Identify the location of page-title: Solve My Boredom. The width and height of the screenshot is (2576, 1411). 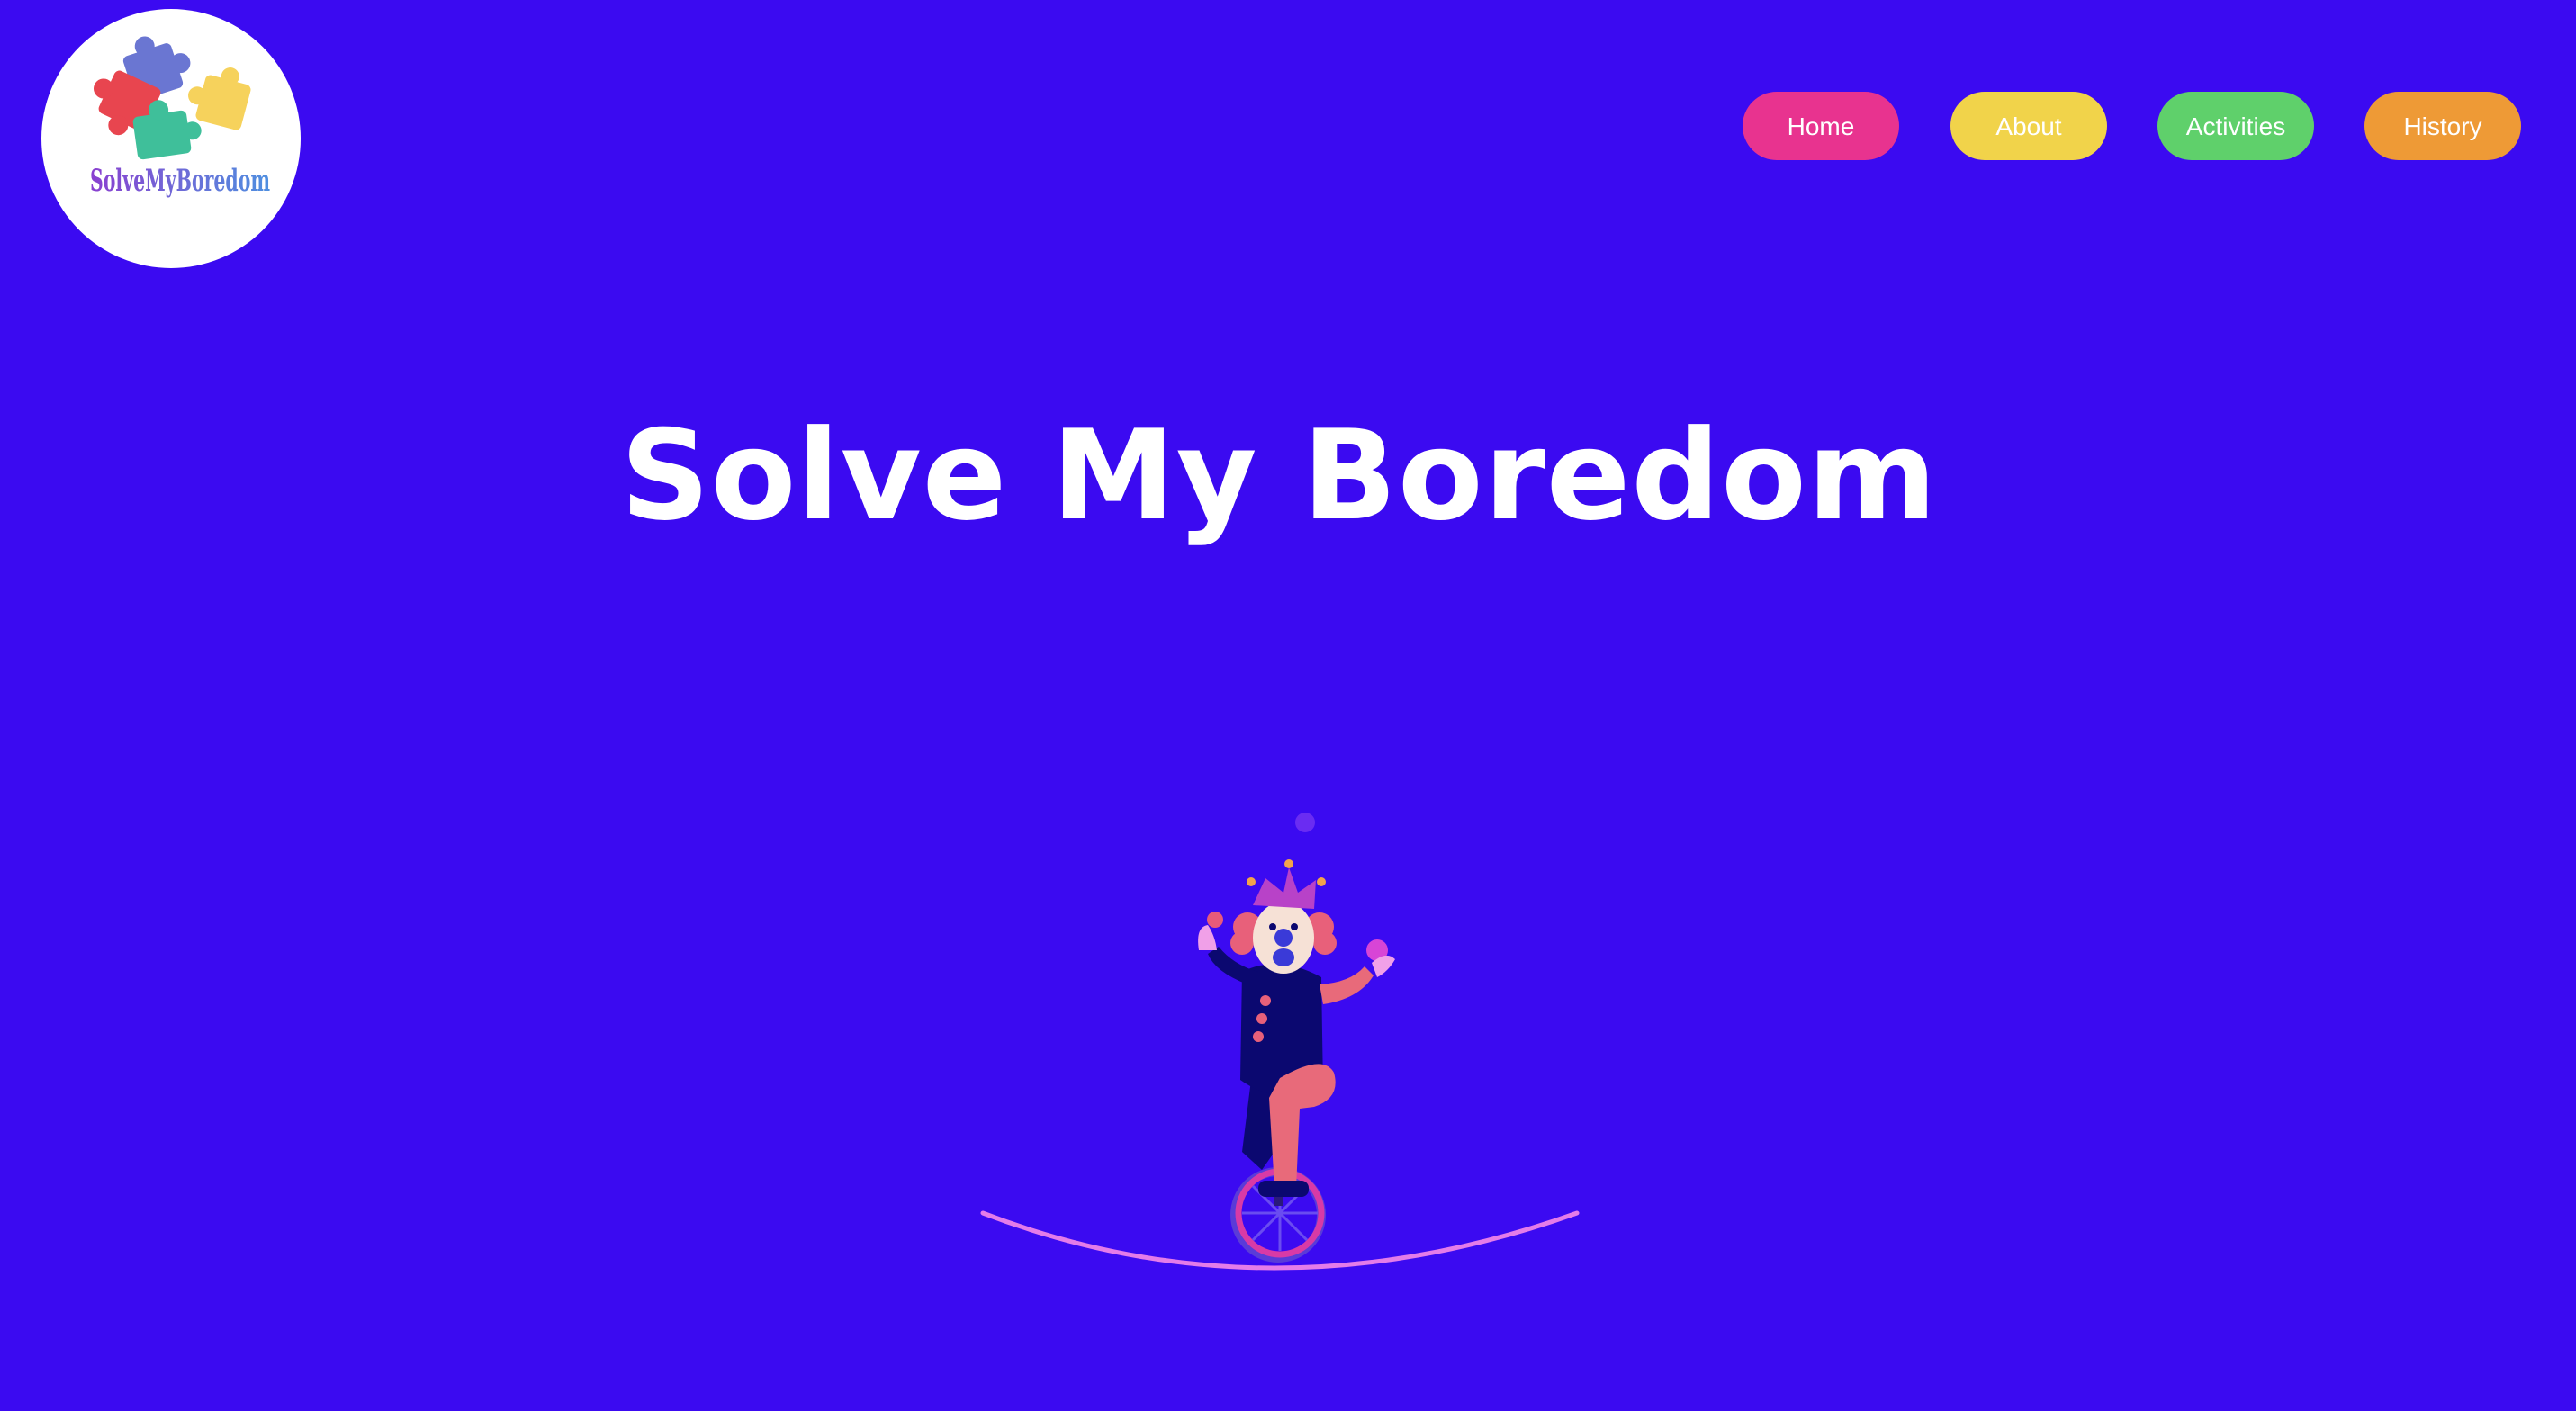
(1279, 475).